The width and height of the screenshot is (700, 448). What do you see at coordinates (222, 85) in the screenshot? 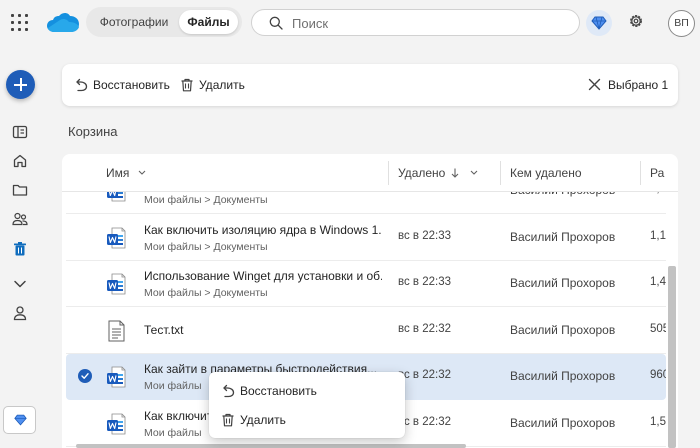
I see `delete-label: Удалить` at bounding box center [222, 85].